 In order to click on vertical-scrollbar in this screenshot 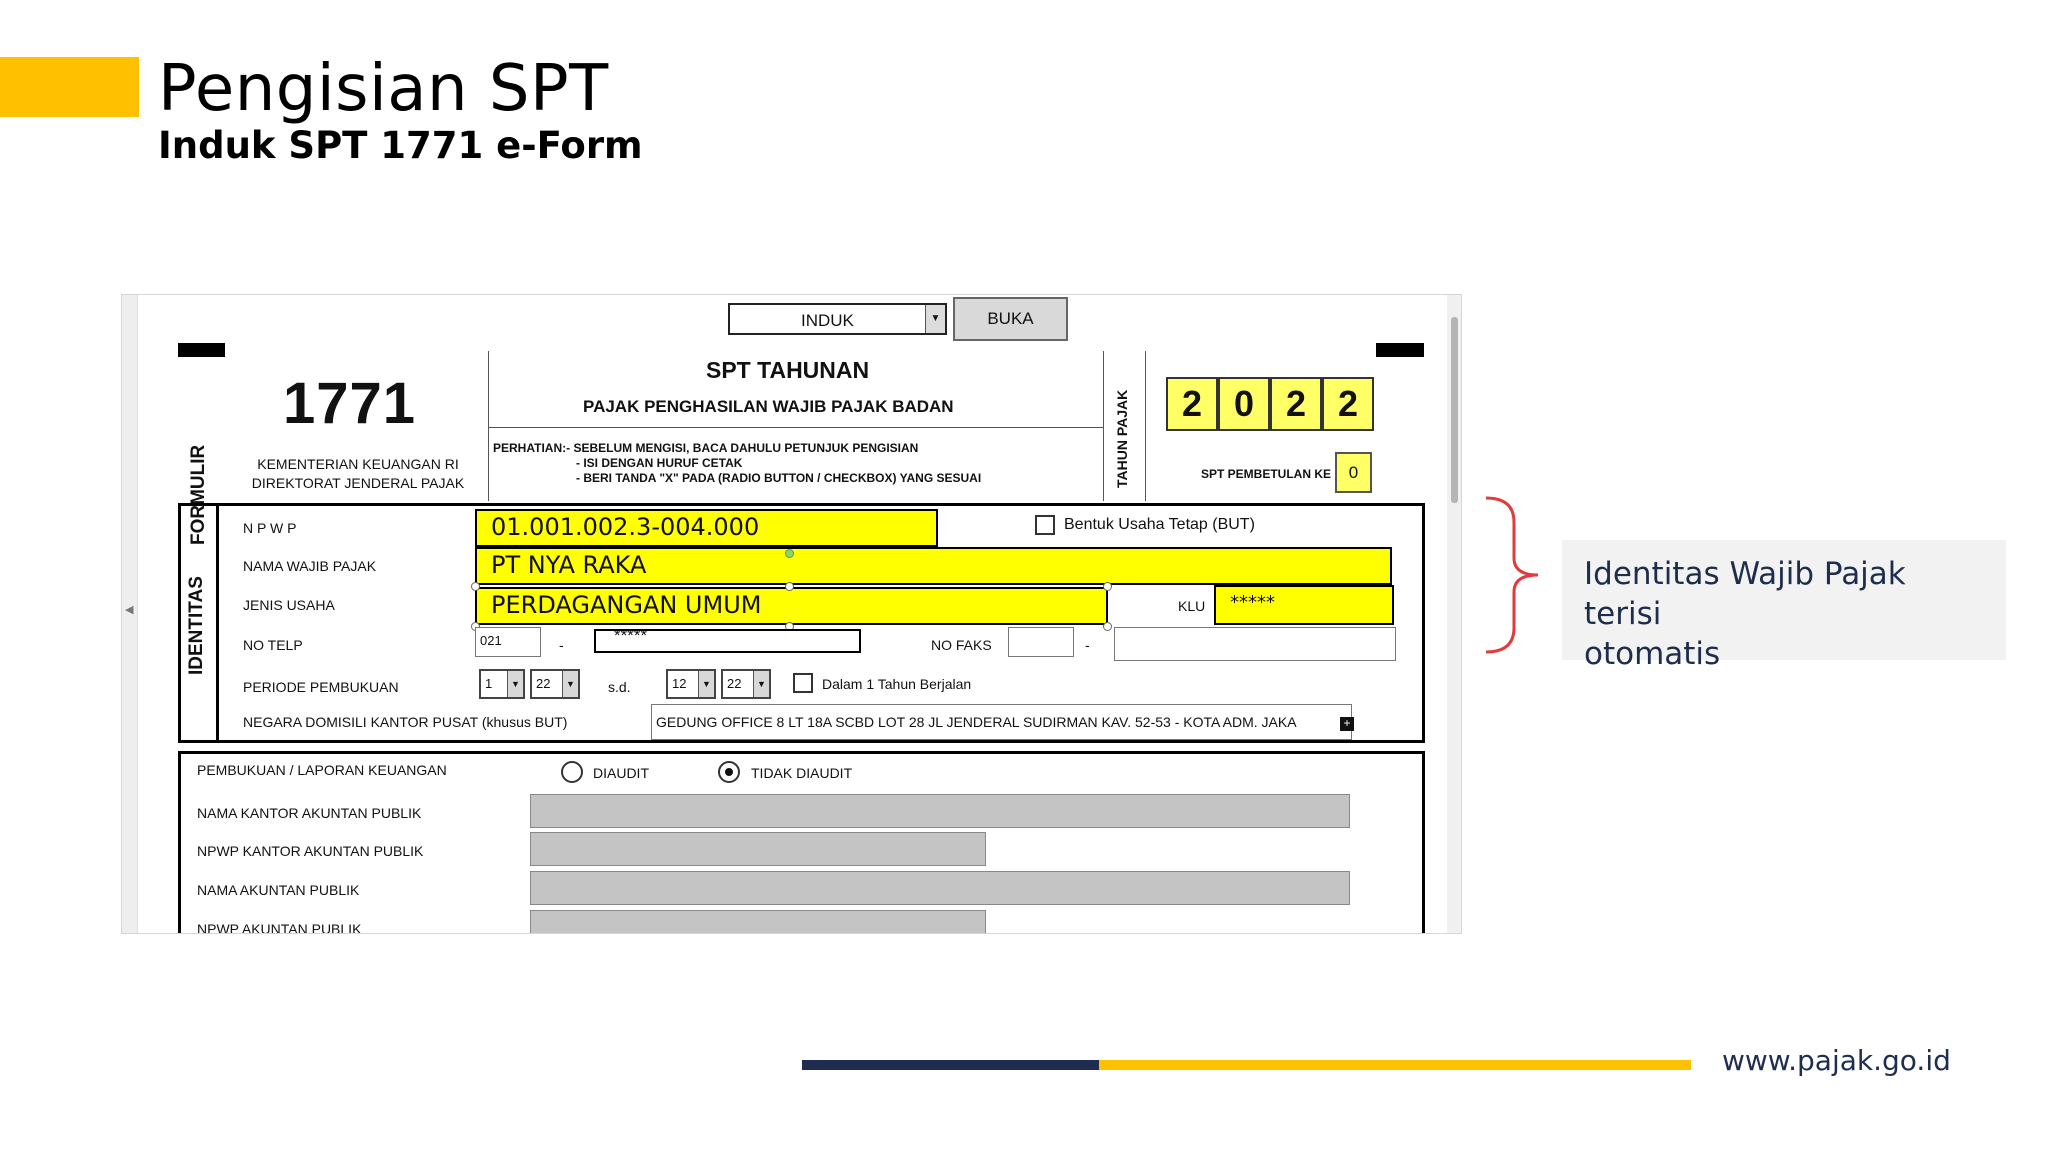, I will do `click(1454, 614)`.